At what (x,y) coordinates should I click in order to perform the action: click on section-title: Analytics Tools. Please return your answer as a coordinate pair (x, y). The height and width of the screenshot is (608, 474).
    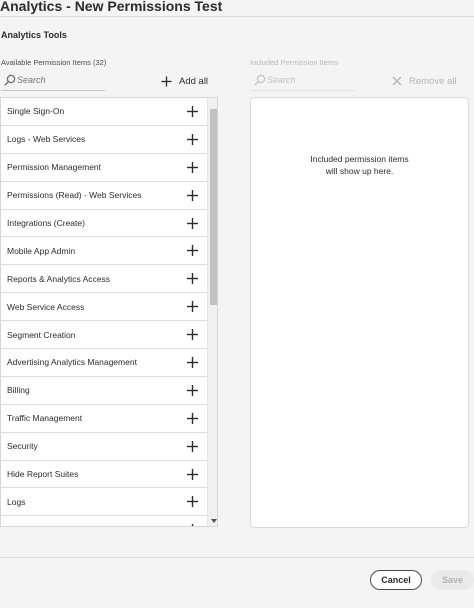
    Looking at the image, I should click on (34, 35).